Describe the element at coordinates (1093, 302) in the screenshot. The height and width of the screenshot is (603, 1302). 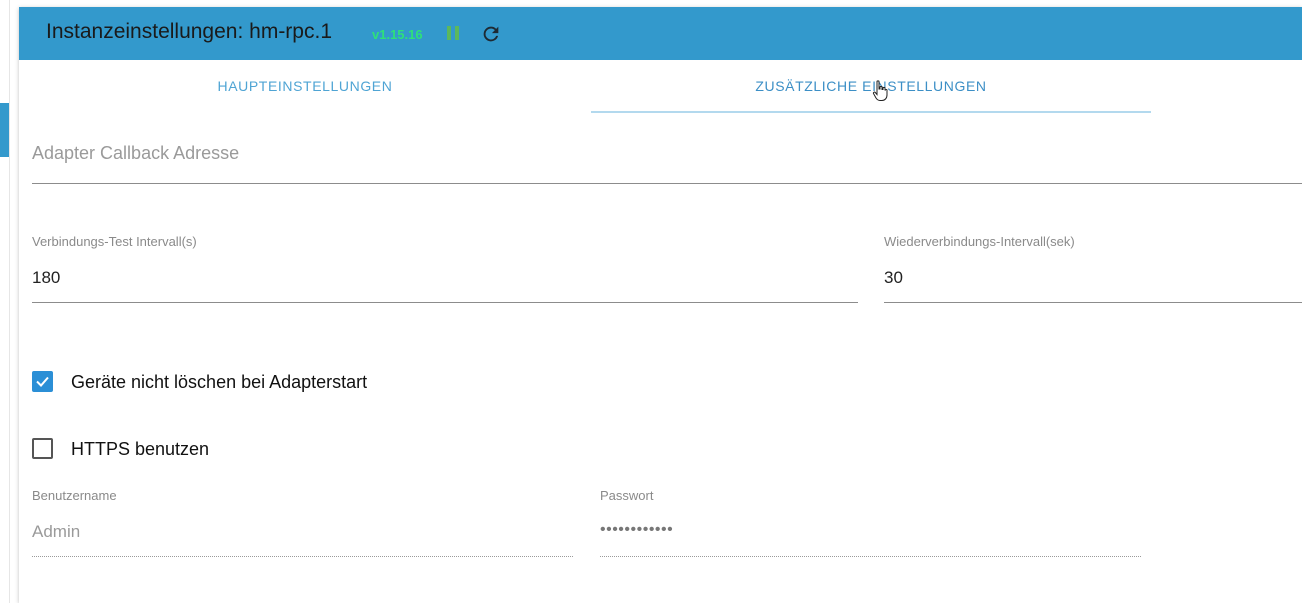
I see `reconnect-interval-underline` at that location.